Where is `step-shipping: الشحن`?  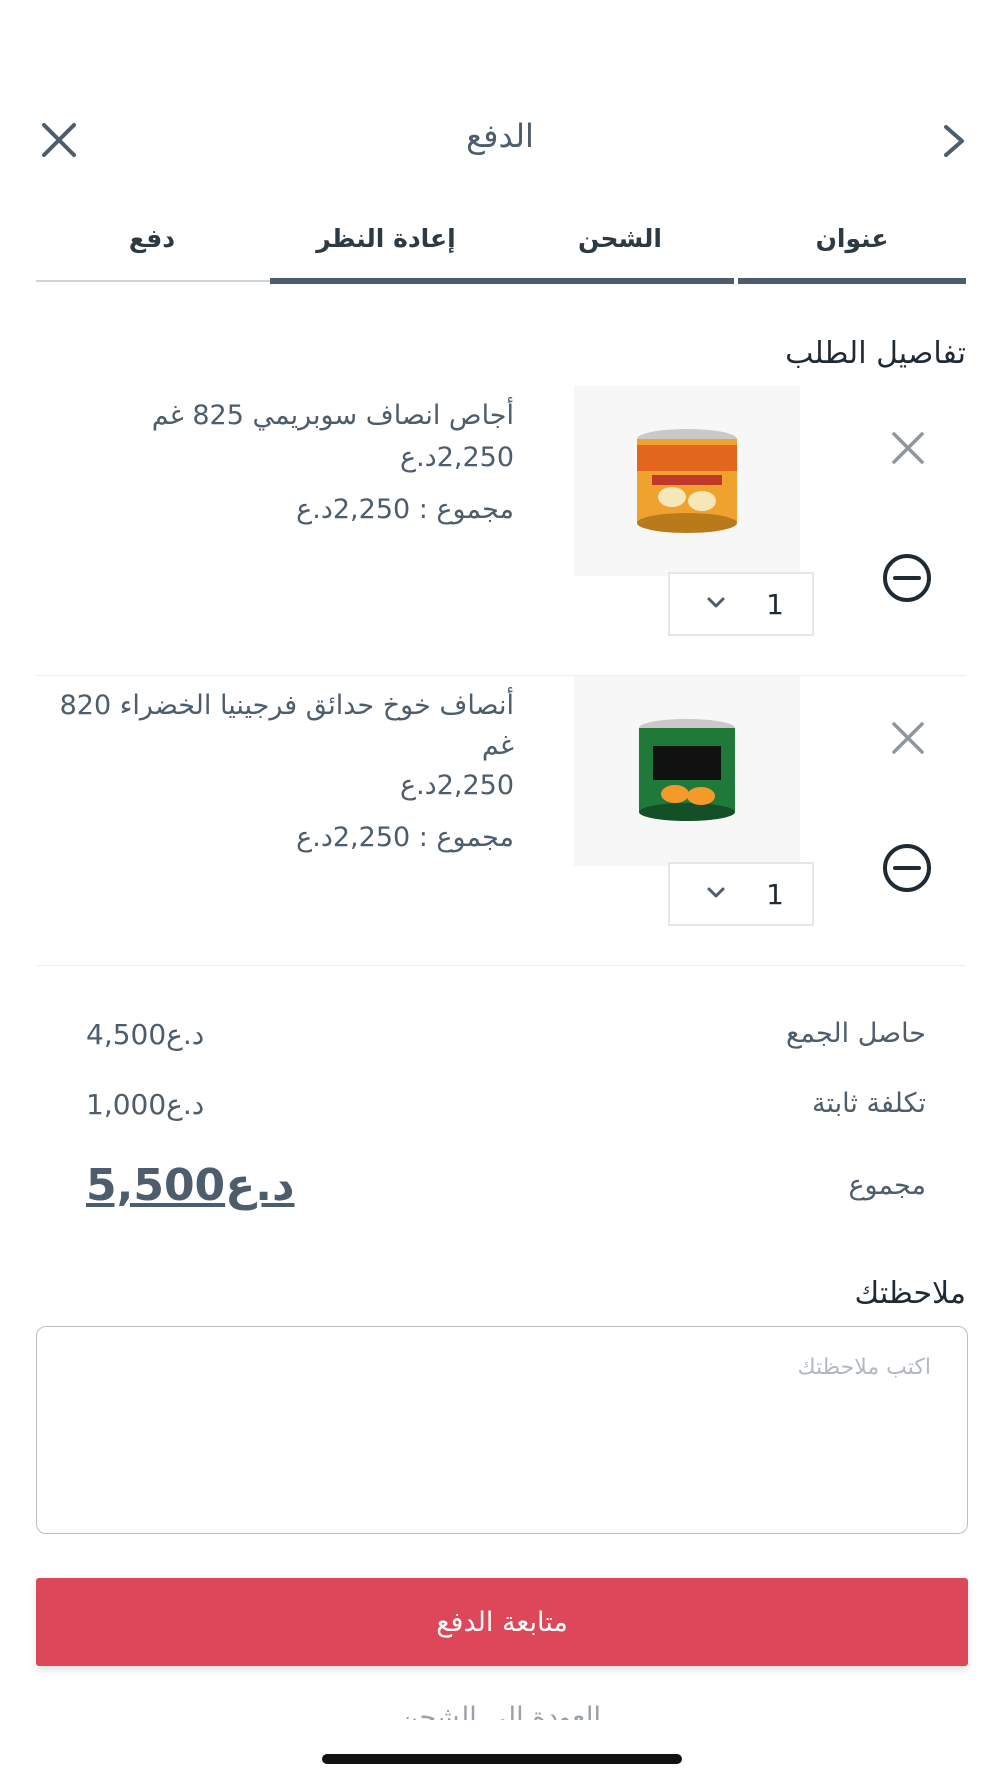 step-shipping: الشحن is located at coordinates (620, 238).